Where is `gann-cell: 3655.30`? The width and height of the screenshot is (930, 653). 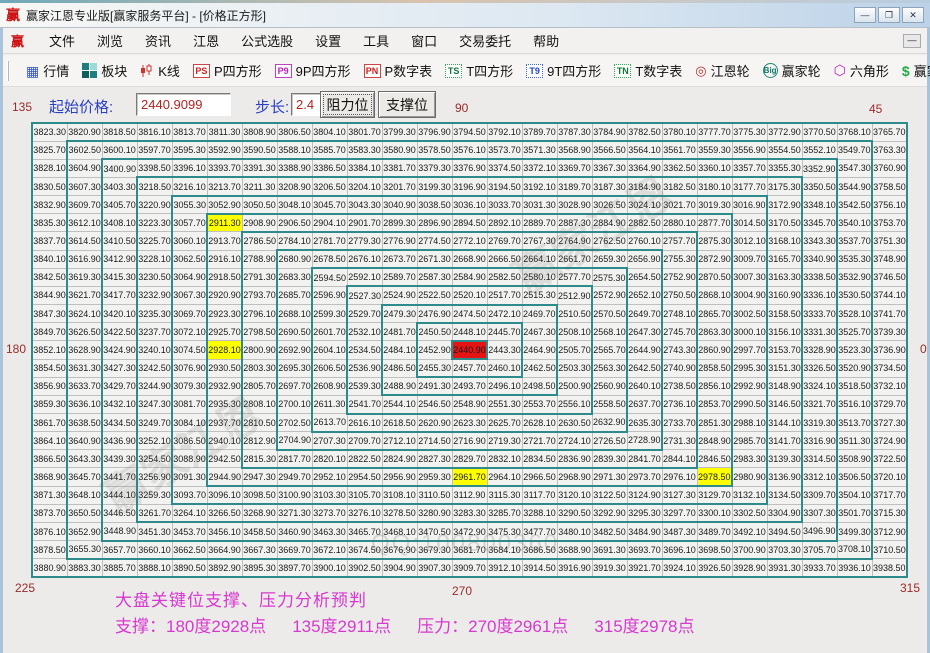 gann-cell: 3655.30 is located at coordinates (84, 550).